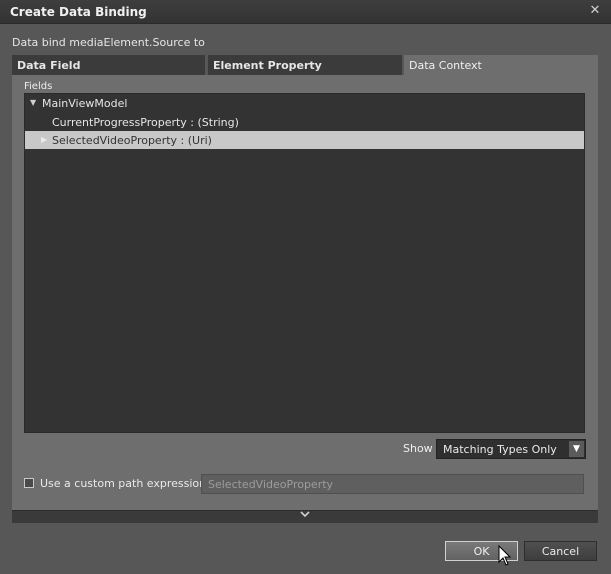  What do you see at coordinates (132, 140) in the screenshot?
I see `tree-item-label: SelectedVideoProperty : (Uri)` at bounding box center [132, 140].